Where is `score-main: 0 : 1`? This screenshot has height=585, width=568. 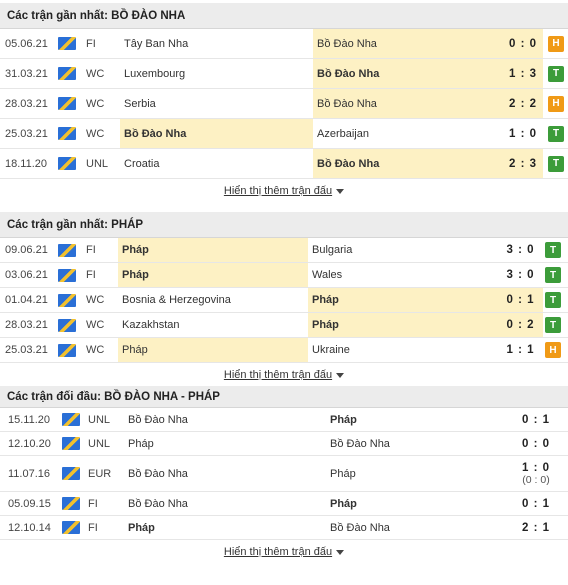
score-main: 0 : 1 is located at coordinates (535, 419).